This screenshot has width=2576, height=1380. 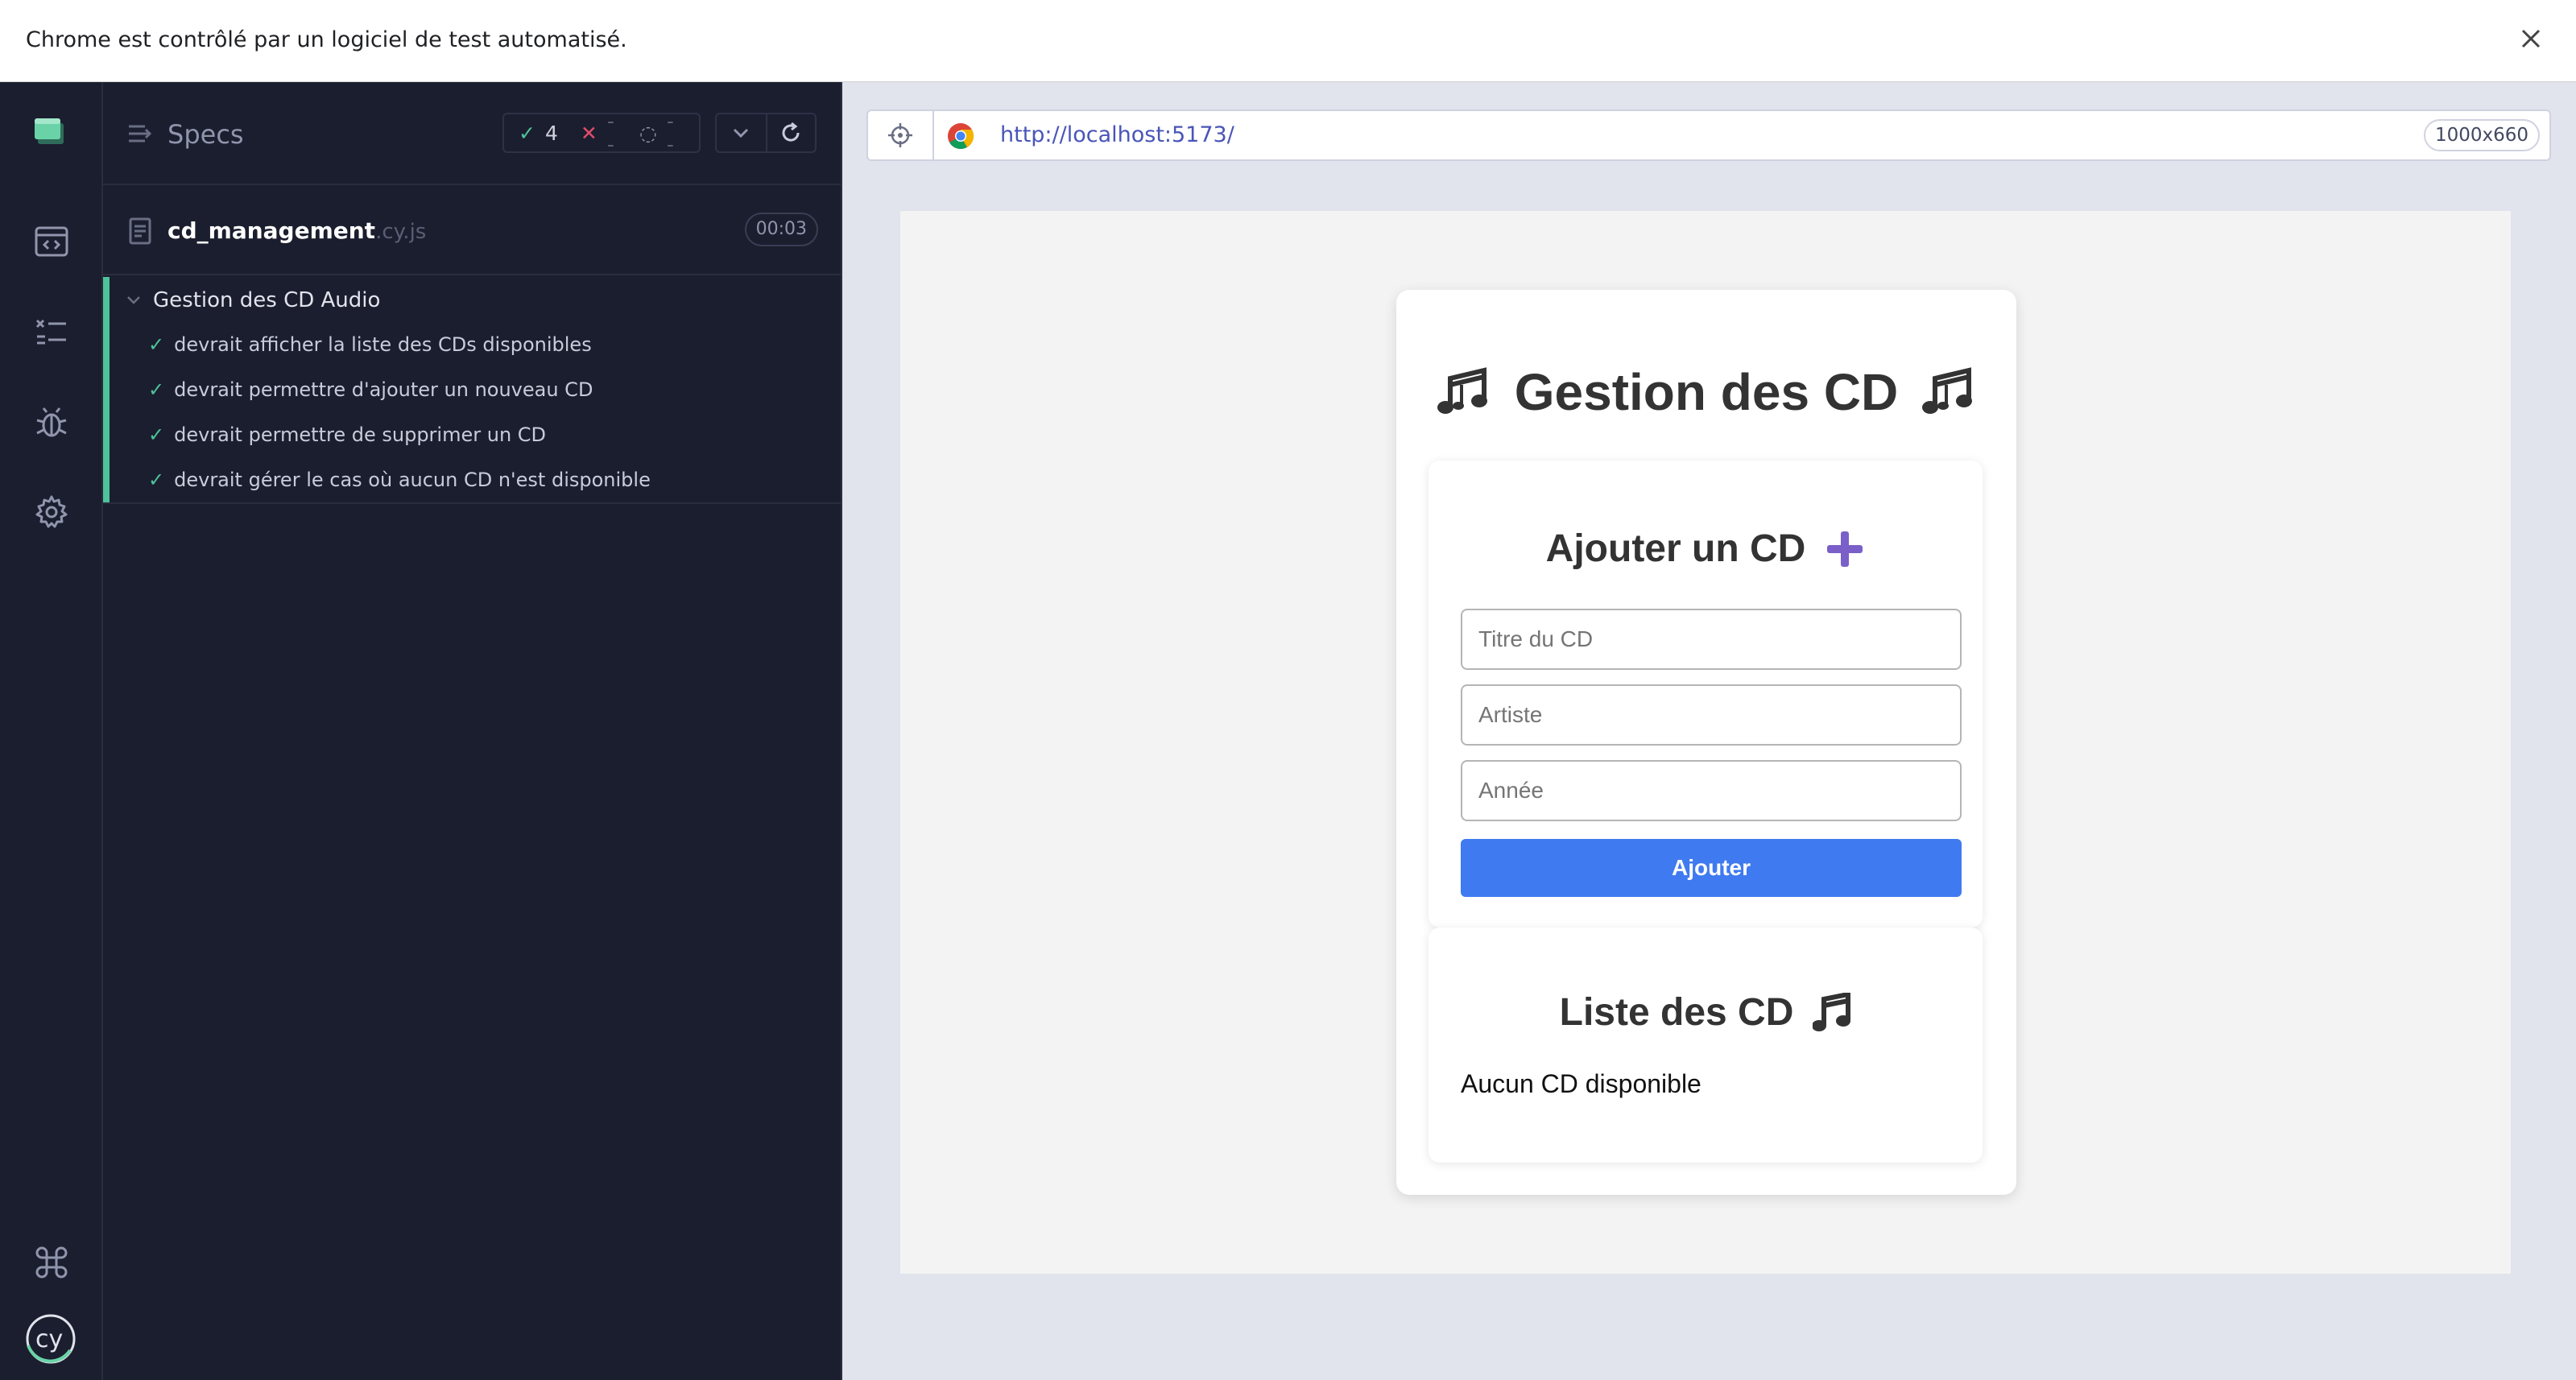 What do you see at coordinates (52, 512) in the screenshot?
I see `settings-gear-icon` at bounding box center [52, 512].